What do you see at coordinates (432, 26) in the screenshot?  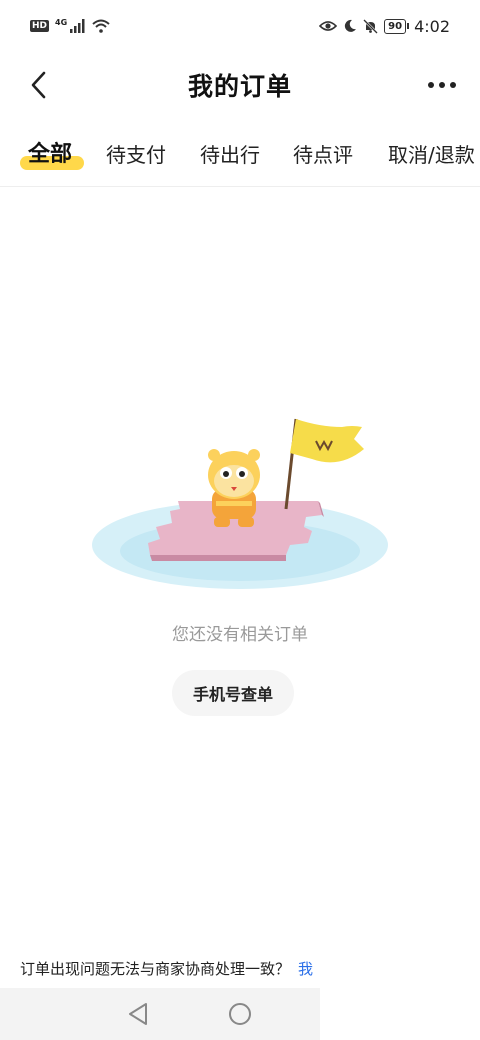 I see `status-time: 4:02` at bounding box center [432, 26].